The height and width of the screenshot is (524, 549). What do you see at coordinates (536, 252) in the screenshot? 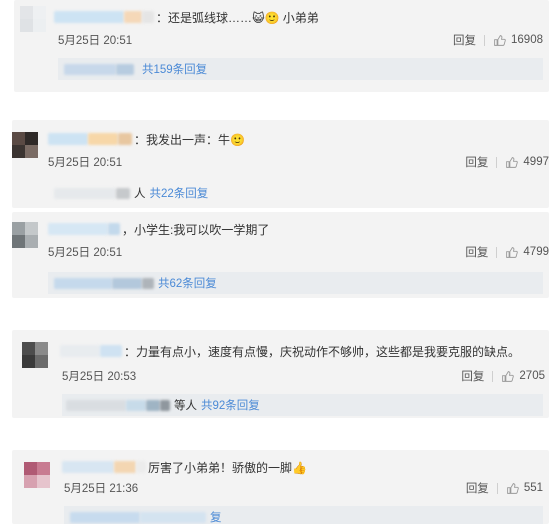
I see `like-count: 4799` at bounding box center [536, 252].